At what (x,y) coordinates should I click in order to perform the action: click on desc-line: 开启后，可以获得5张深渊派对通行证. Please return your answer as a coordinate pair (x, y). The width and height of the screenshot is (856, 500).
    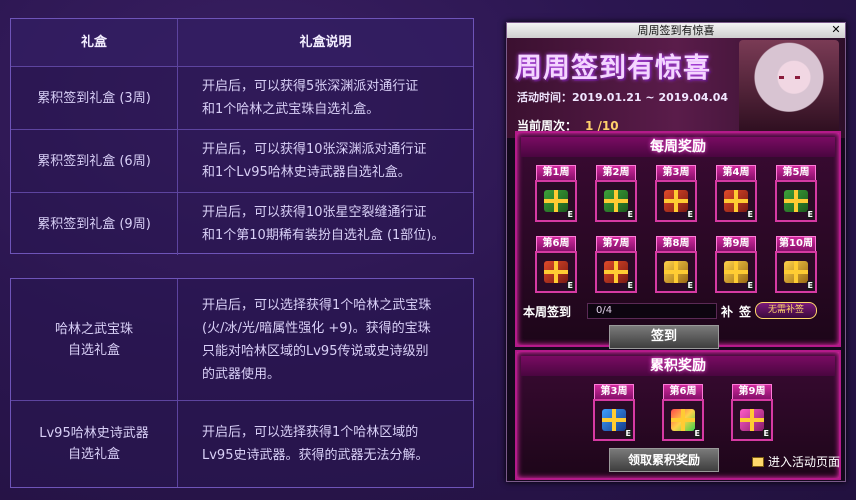
    Looking at the image, I should click on (310, 86).